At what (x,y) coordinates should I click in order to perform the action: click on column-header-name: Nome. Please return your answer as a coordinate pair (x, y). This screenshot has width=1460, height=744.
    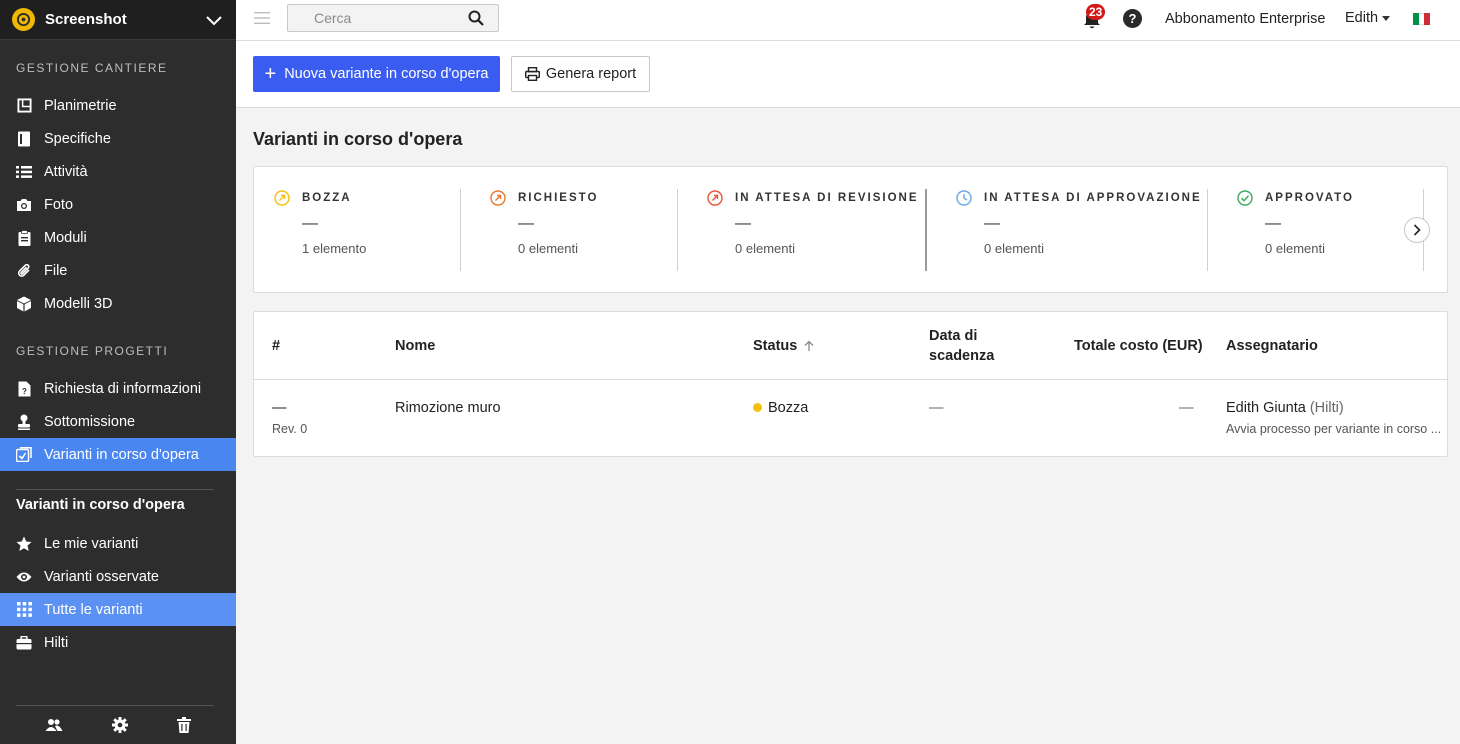
    Looking at the image, I should click on (415, 346).